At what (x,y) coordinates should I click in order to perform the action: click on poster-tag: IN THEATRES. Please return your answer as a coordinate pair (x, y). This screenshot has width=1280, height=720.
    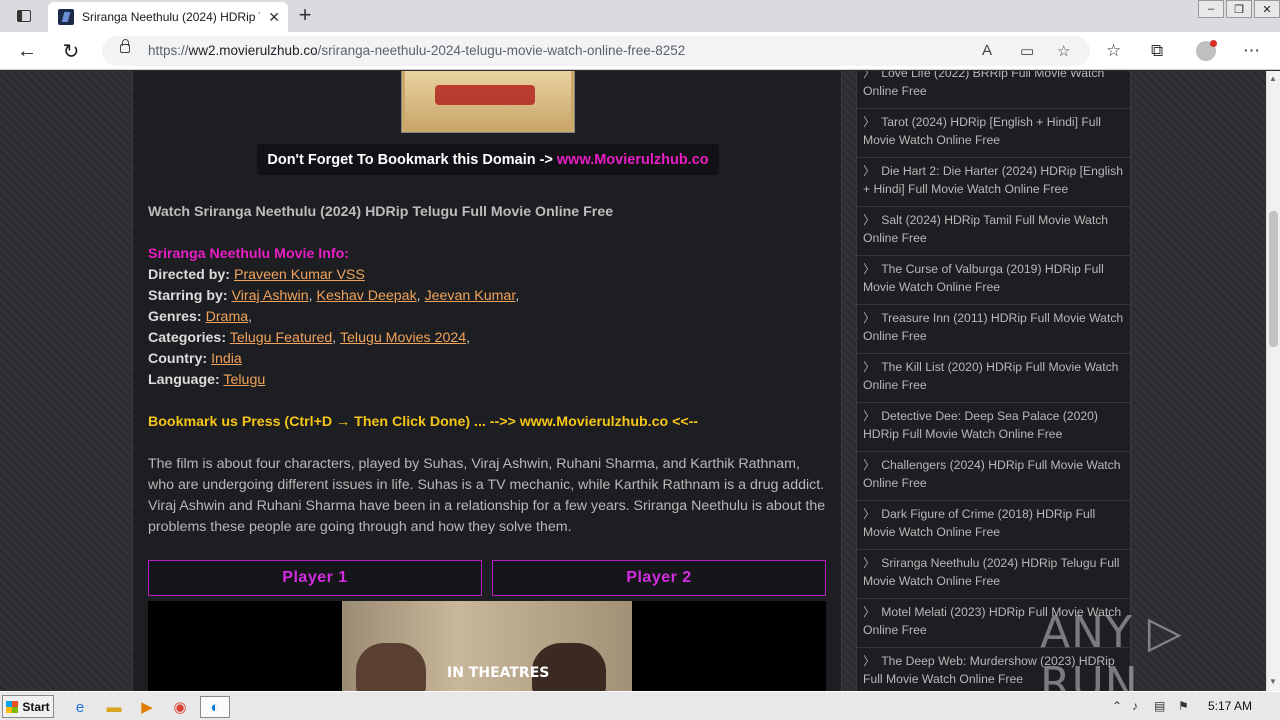
    Looking at the image, I should click on (498, 673).